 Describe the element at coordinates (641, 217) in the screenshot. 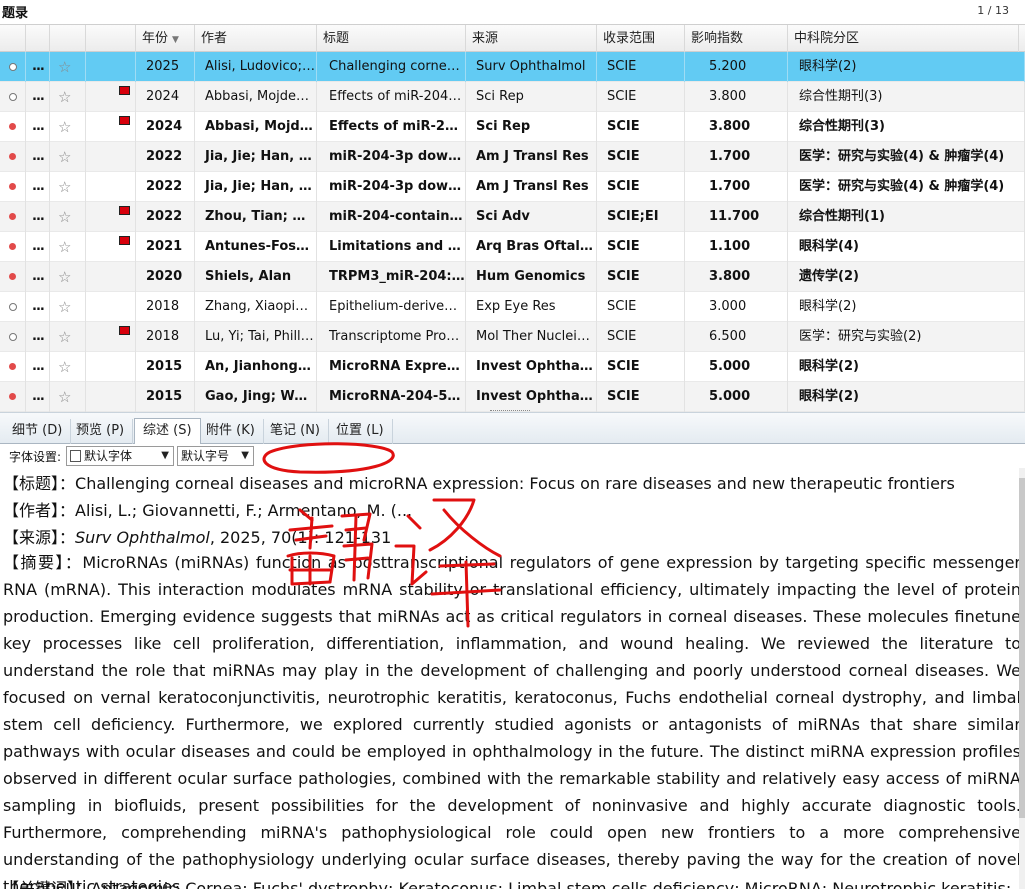

I see `cell-scope: SCIE;EI` at that location.